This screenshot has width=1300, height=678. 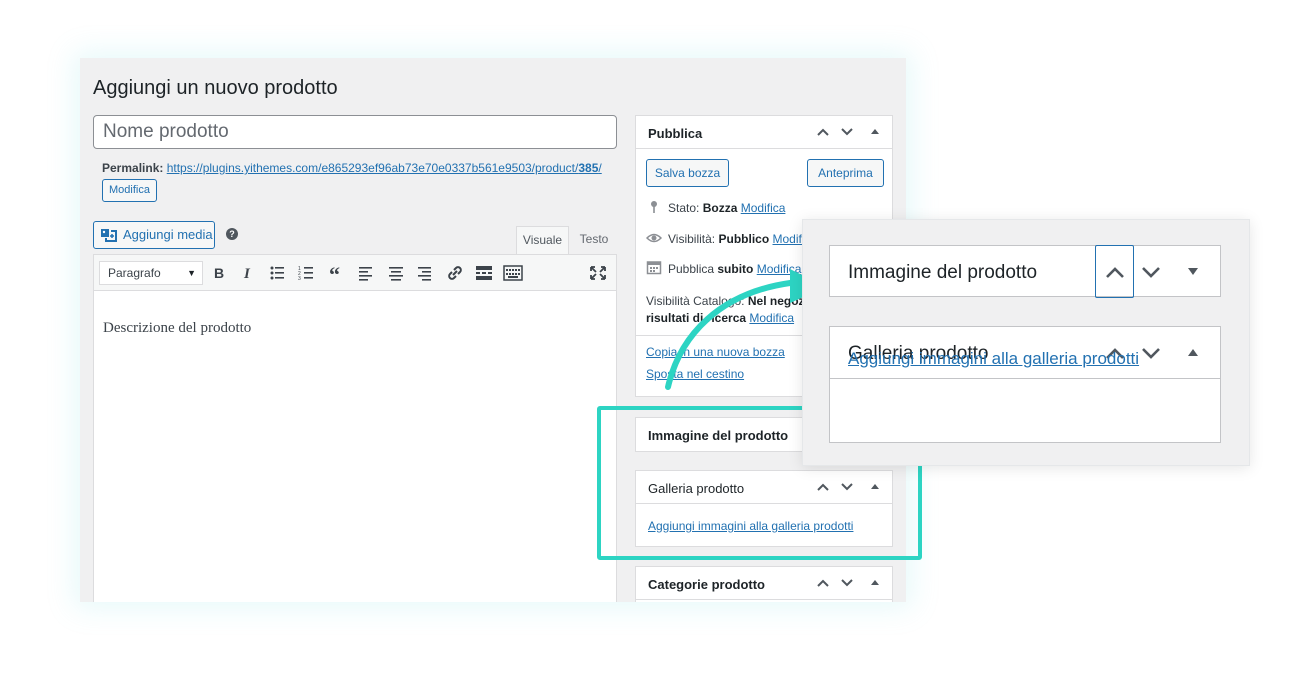 I want to click on chevron-down-icon: ▼, so click(x=191, y=273).